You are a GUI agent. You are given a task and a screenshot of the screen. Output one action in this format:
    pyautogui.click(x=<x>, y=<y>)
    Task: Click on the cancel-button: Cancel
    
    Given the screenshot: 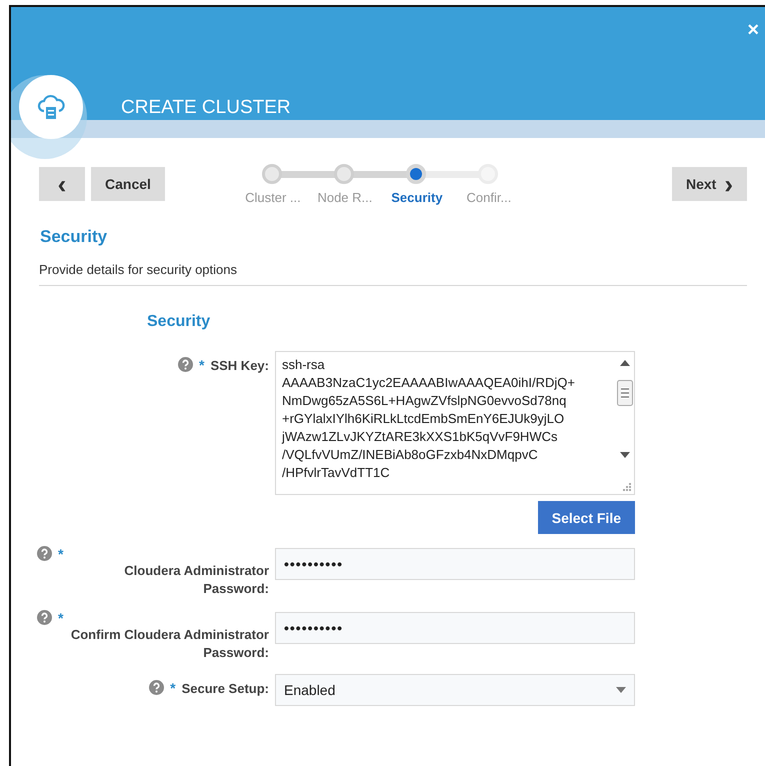 What is the action you would take?
    pyautogui.click(x=128, y=184)
    